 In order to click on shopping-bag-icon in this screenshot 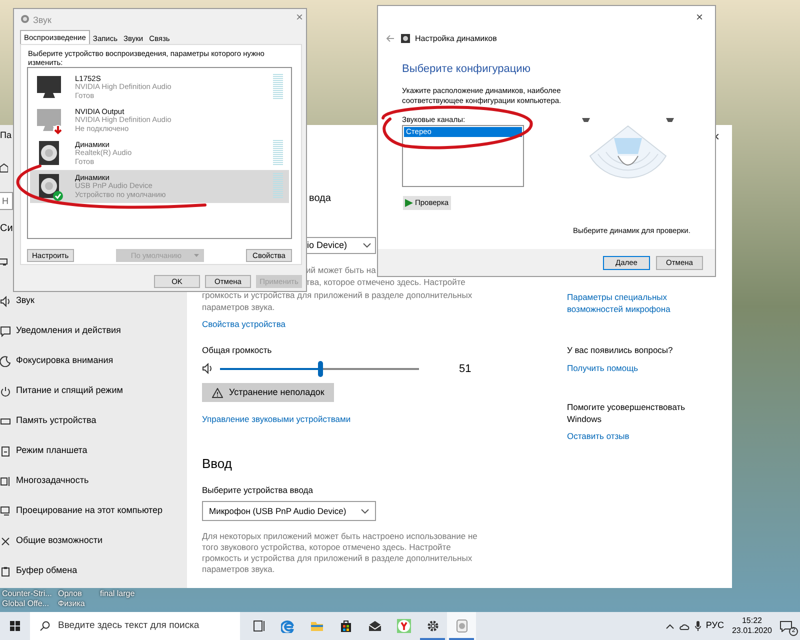, I will do `click(345, 626)`.